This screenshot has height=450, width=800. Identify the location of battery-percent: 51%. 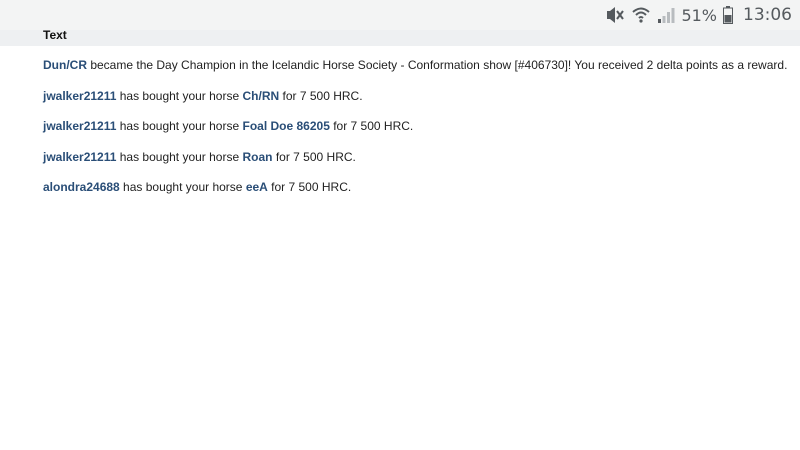
(699, 15).